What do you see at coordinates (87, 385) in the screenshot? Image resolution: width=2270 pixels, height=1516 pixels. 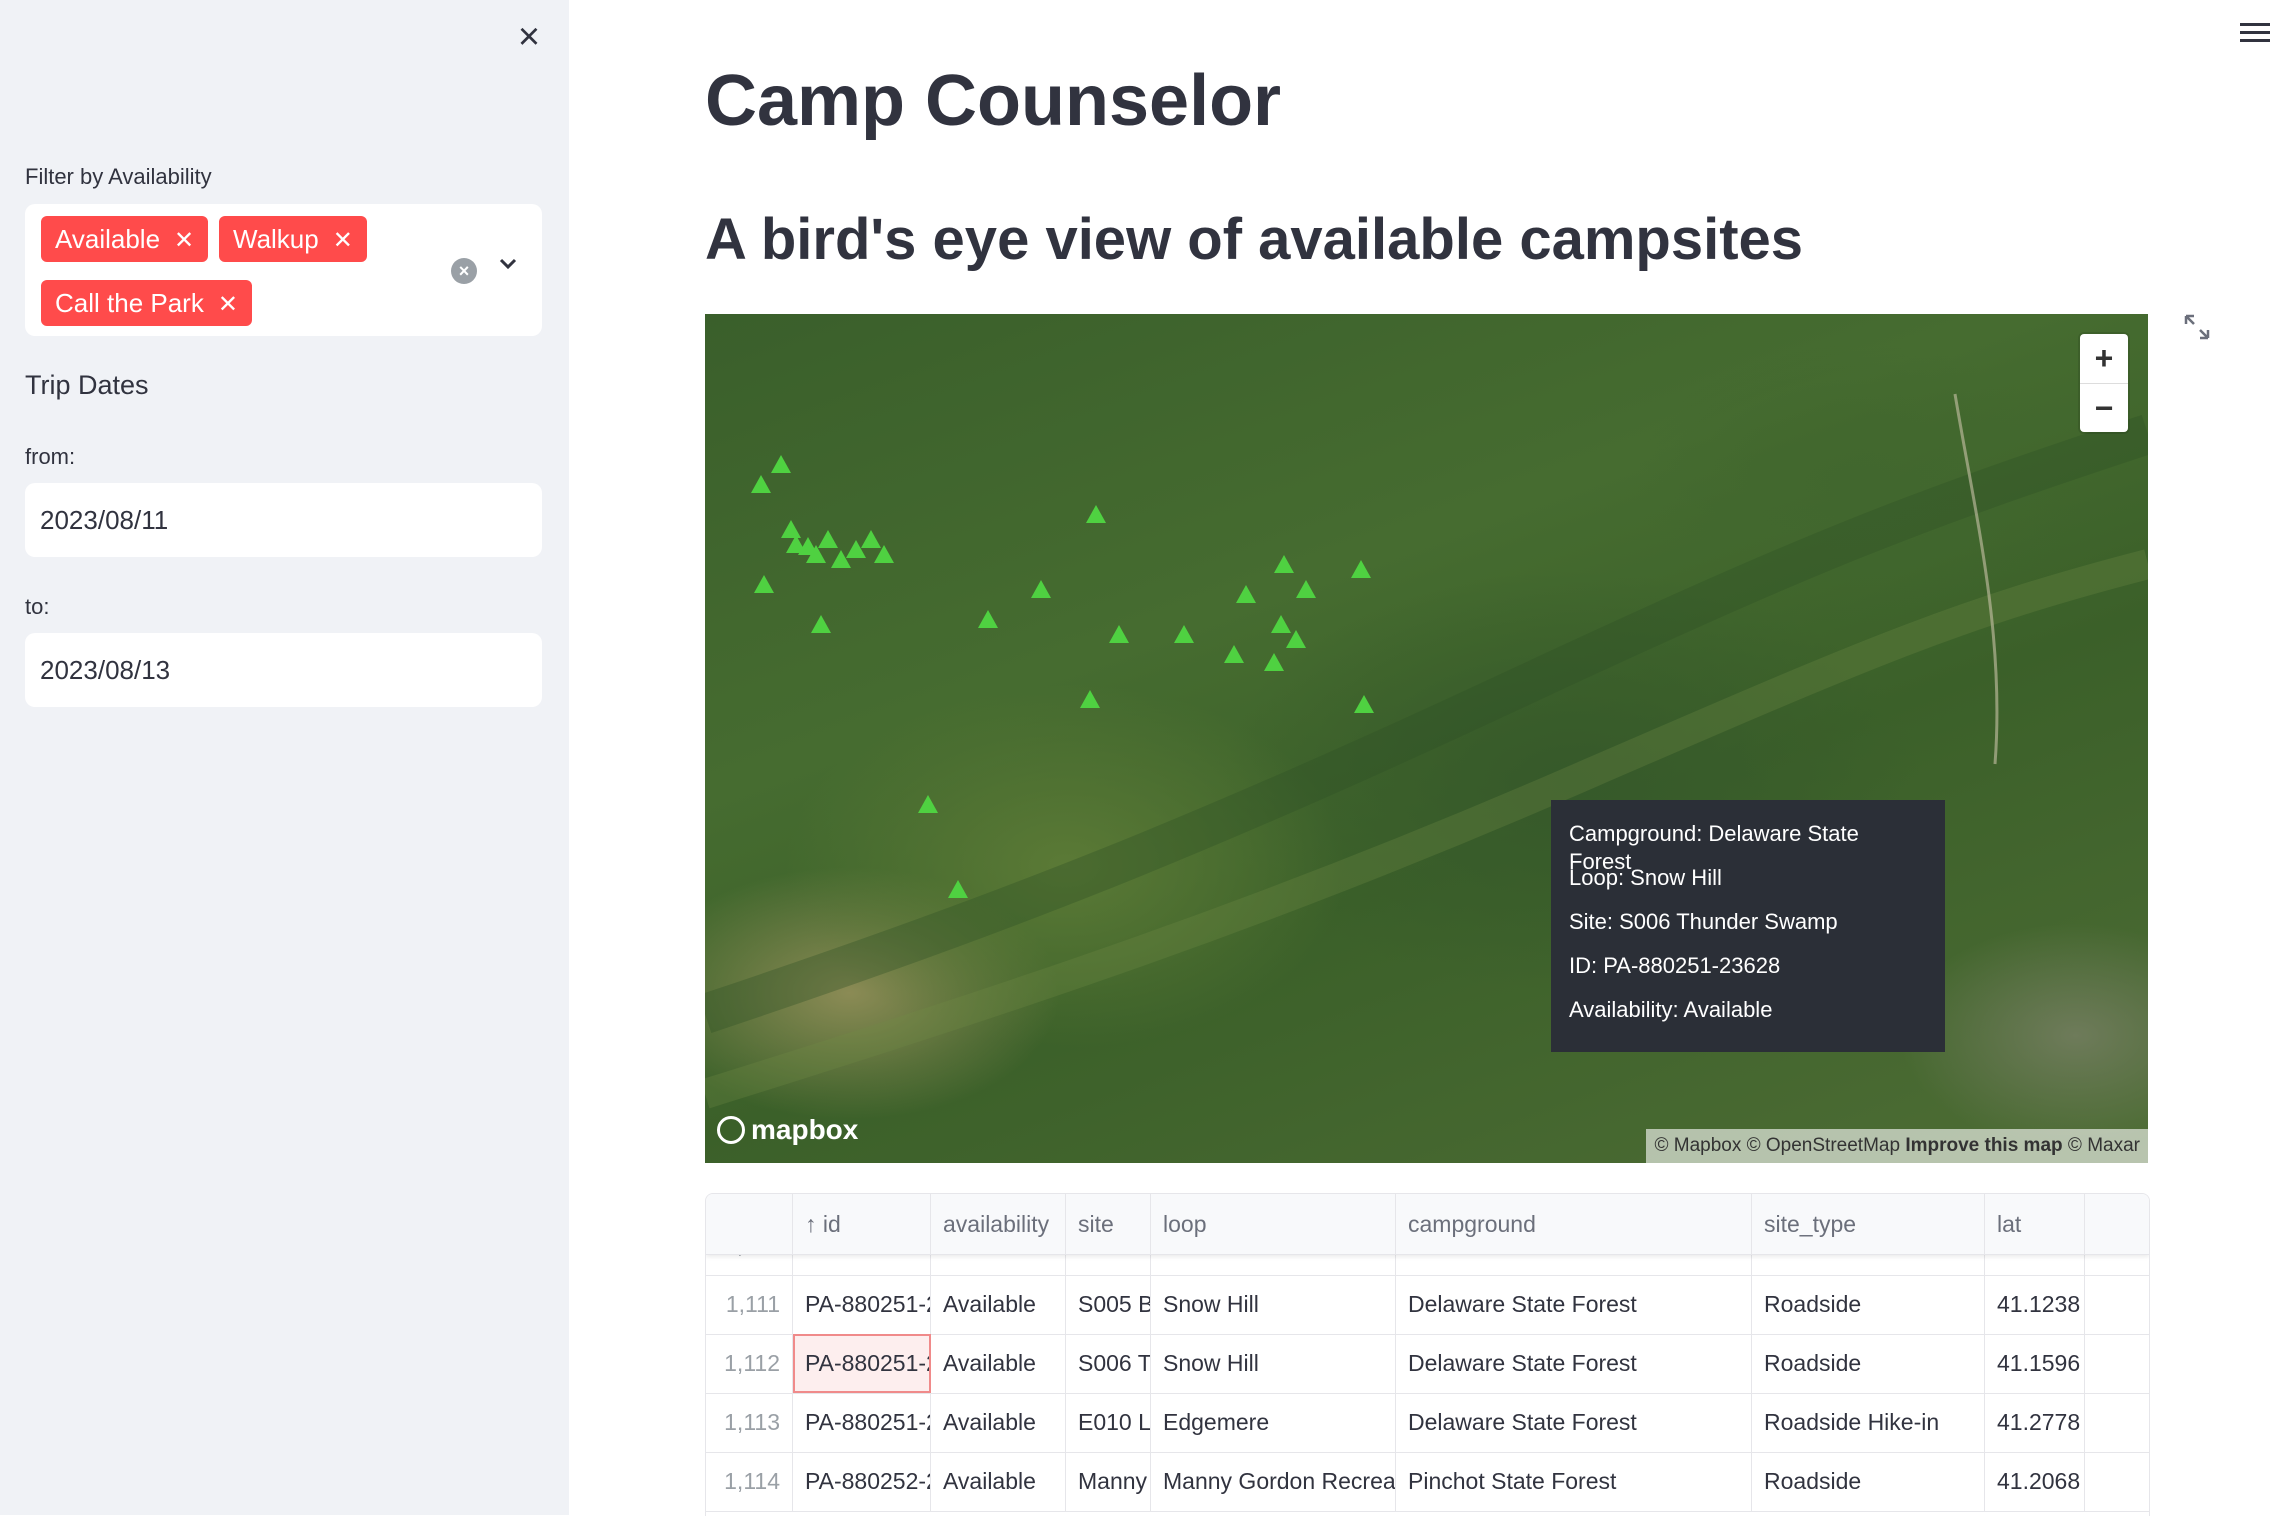 I see `trip-dates-title: Trip Dates` at bounding box center [87, 385].